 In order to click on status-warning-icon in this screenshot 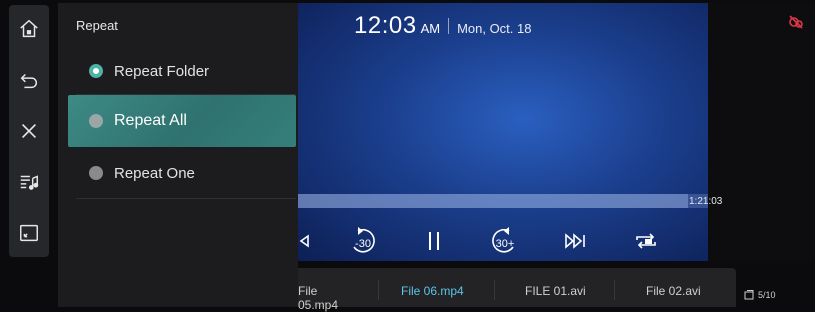, I will do `click(796, 22)`.